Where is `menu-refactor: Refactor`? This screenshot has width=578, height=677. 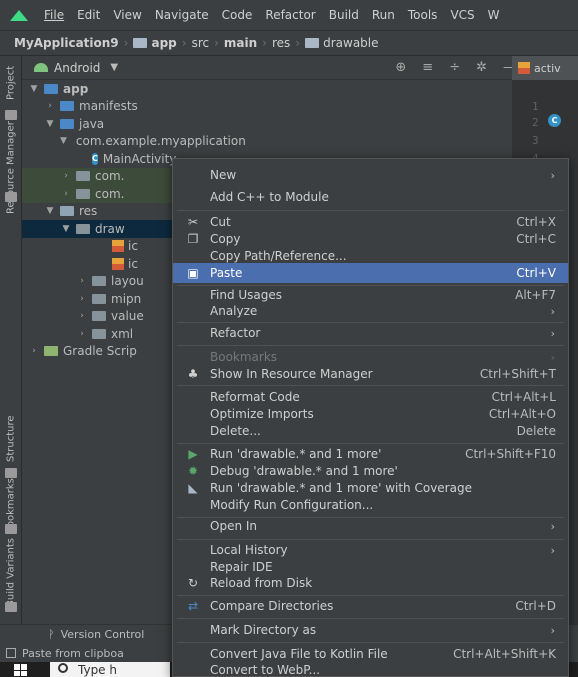 menu-refactor: Refactor is located at coordinates (290, 15).